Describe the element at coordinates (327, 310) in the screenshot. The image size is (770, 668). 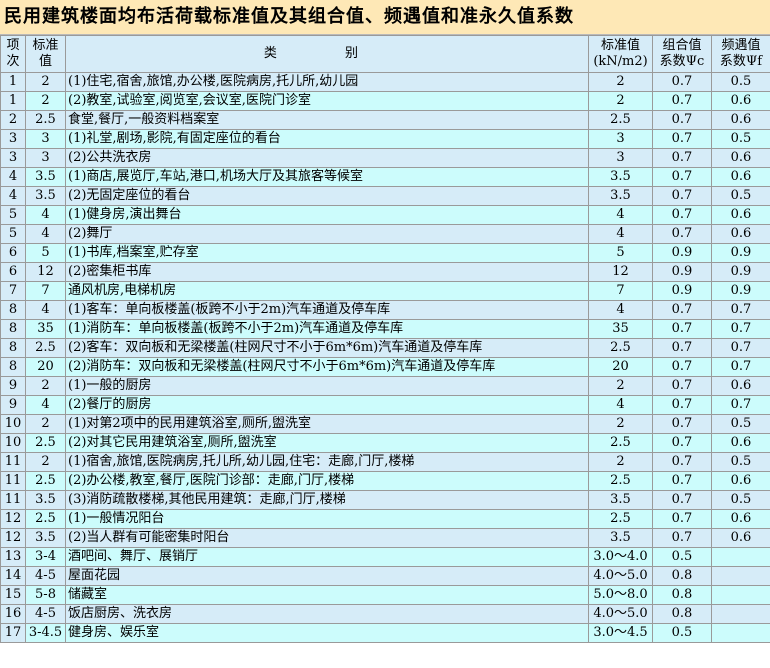
I see `category-cell: (1)客车：单向板楼盖(板跨不小于2m)汽车通道及停车库` at that location.